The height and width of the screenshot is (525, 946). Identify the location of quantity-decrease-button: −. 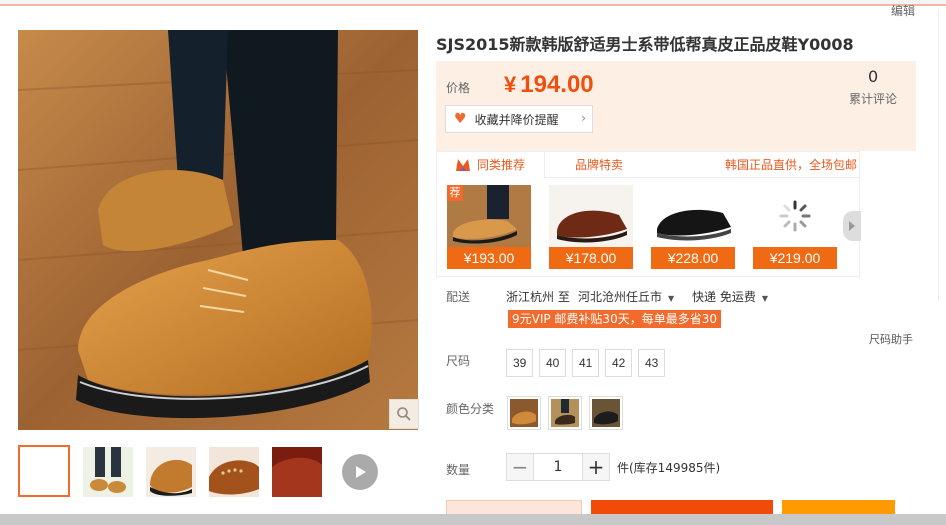
(520, 467).